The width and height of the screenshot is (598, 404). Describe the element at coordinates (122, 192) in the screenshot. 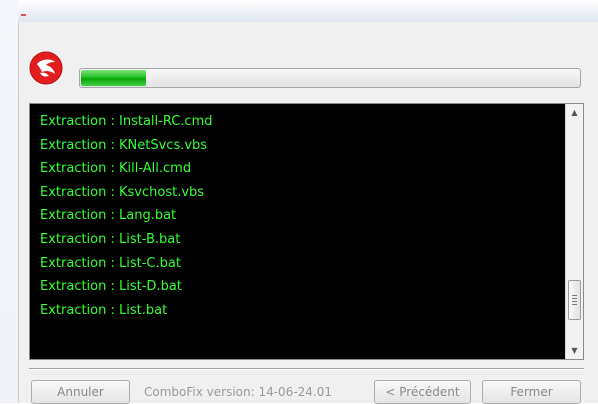

I see `log-line: Extraction : Ksvchost.vbs` at that location.